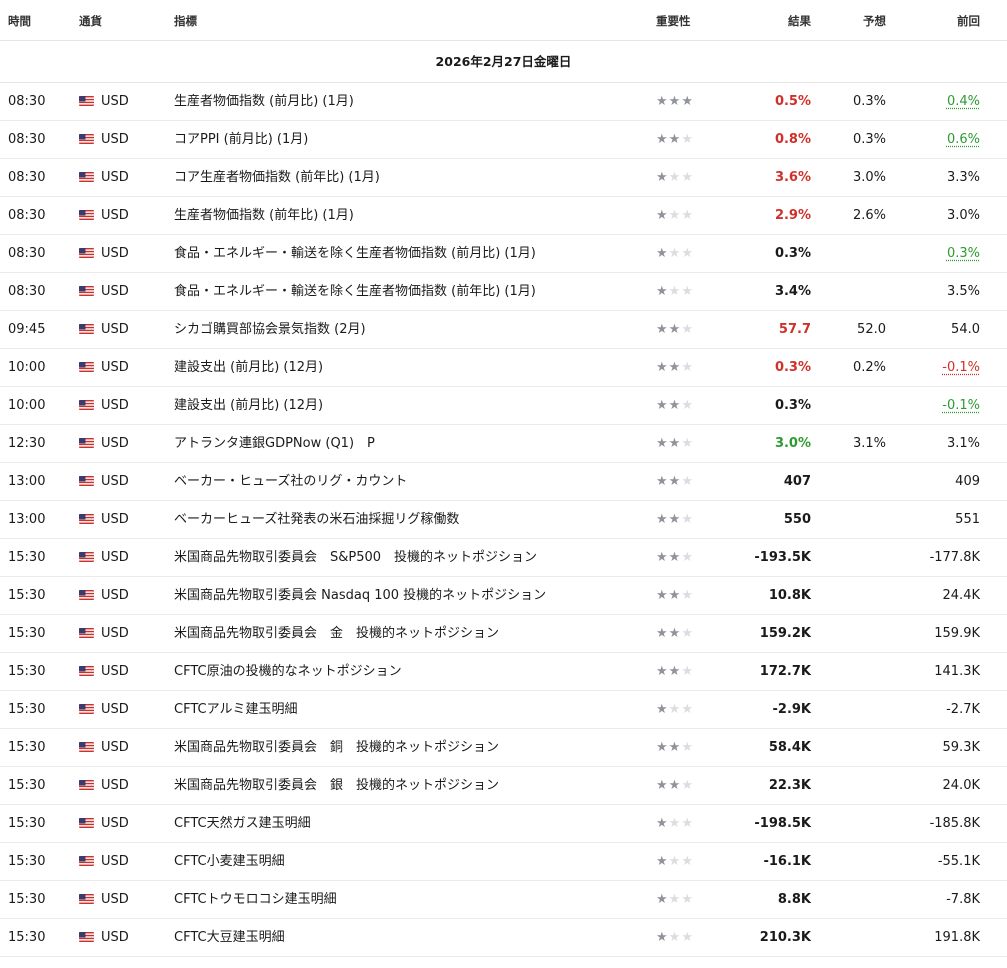  I want to click on event-actual: 159.2K, so click(785, 633).